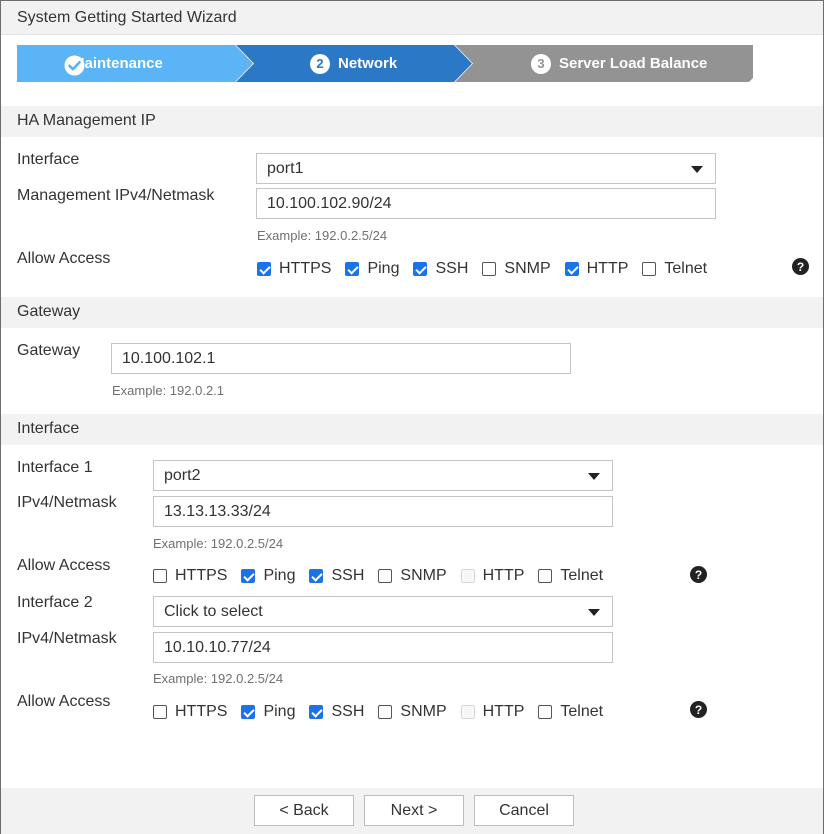 The image size is (824, 834). Describe the element at coordinates (127, 17) in the screenshot. I see `window-title: System Getting Started Wizard` at that location.